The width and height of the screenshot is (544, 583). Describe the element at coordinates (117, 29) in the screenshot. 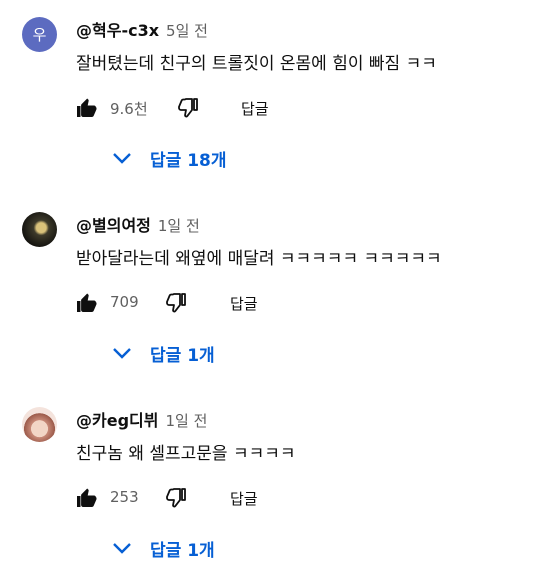

I see `comment-author: @혁우-c3x` at that location.